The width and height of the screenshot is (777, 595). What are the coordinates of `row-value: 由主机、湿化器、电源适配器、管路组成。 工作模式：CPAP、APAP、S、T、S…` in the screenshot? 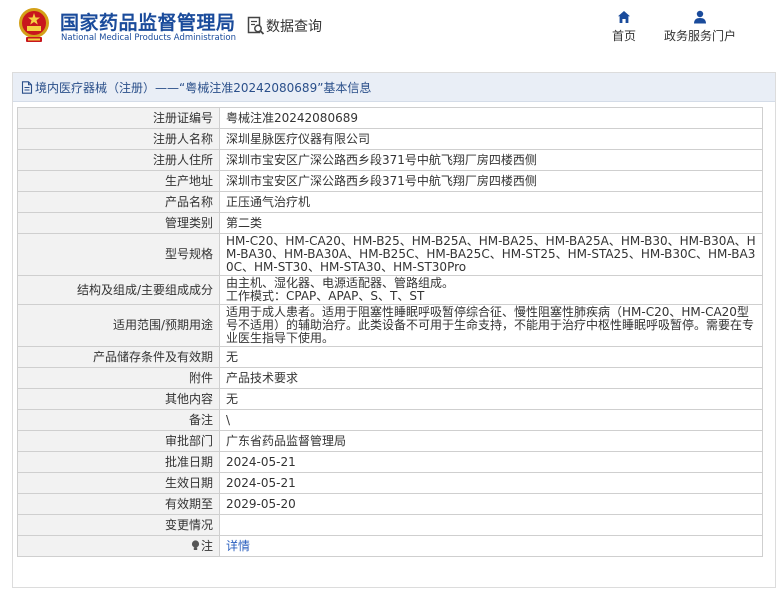 It's located at (491, 290).